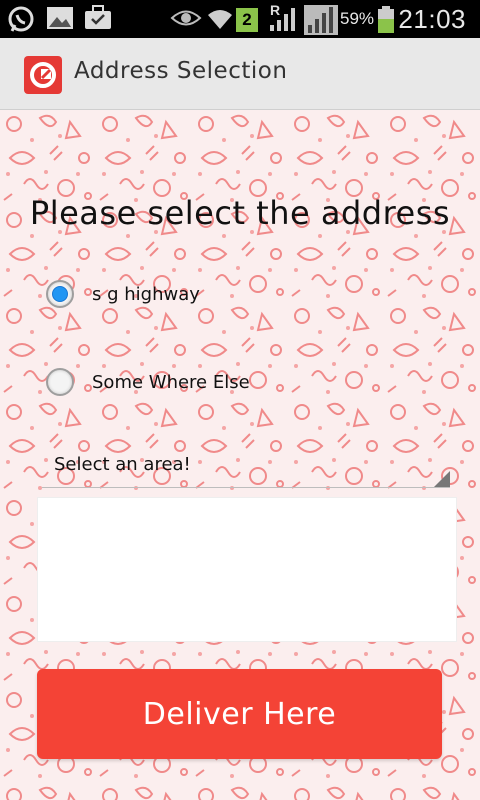 This screenshot has height=800, width=480. I want to click on page-title: Address Selection, so click(181, 71).